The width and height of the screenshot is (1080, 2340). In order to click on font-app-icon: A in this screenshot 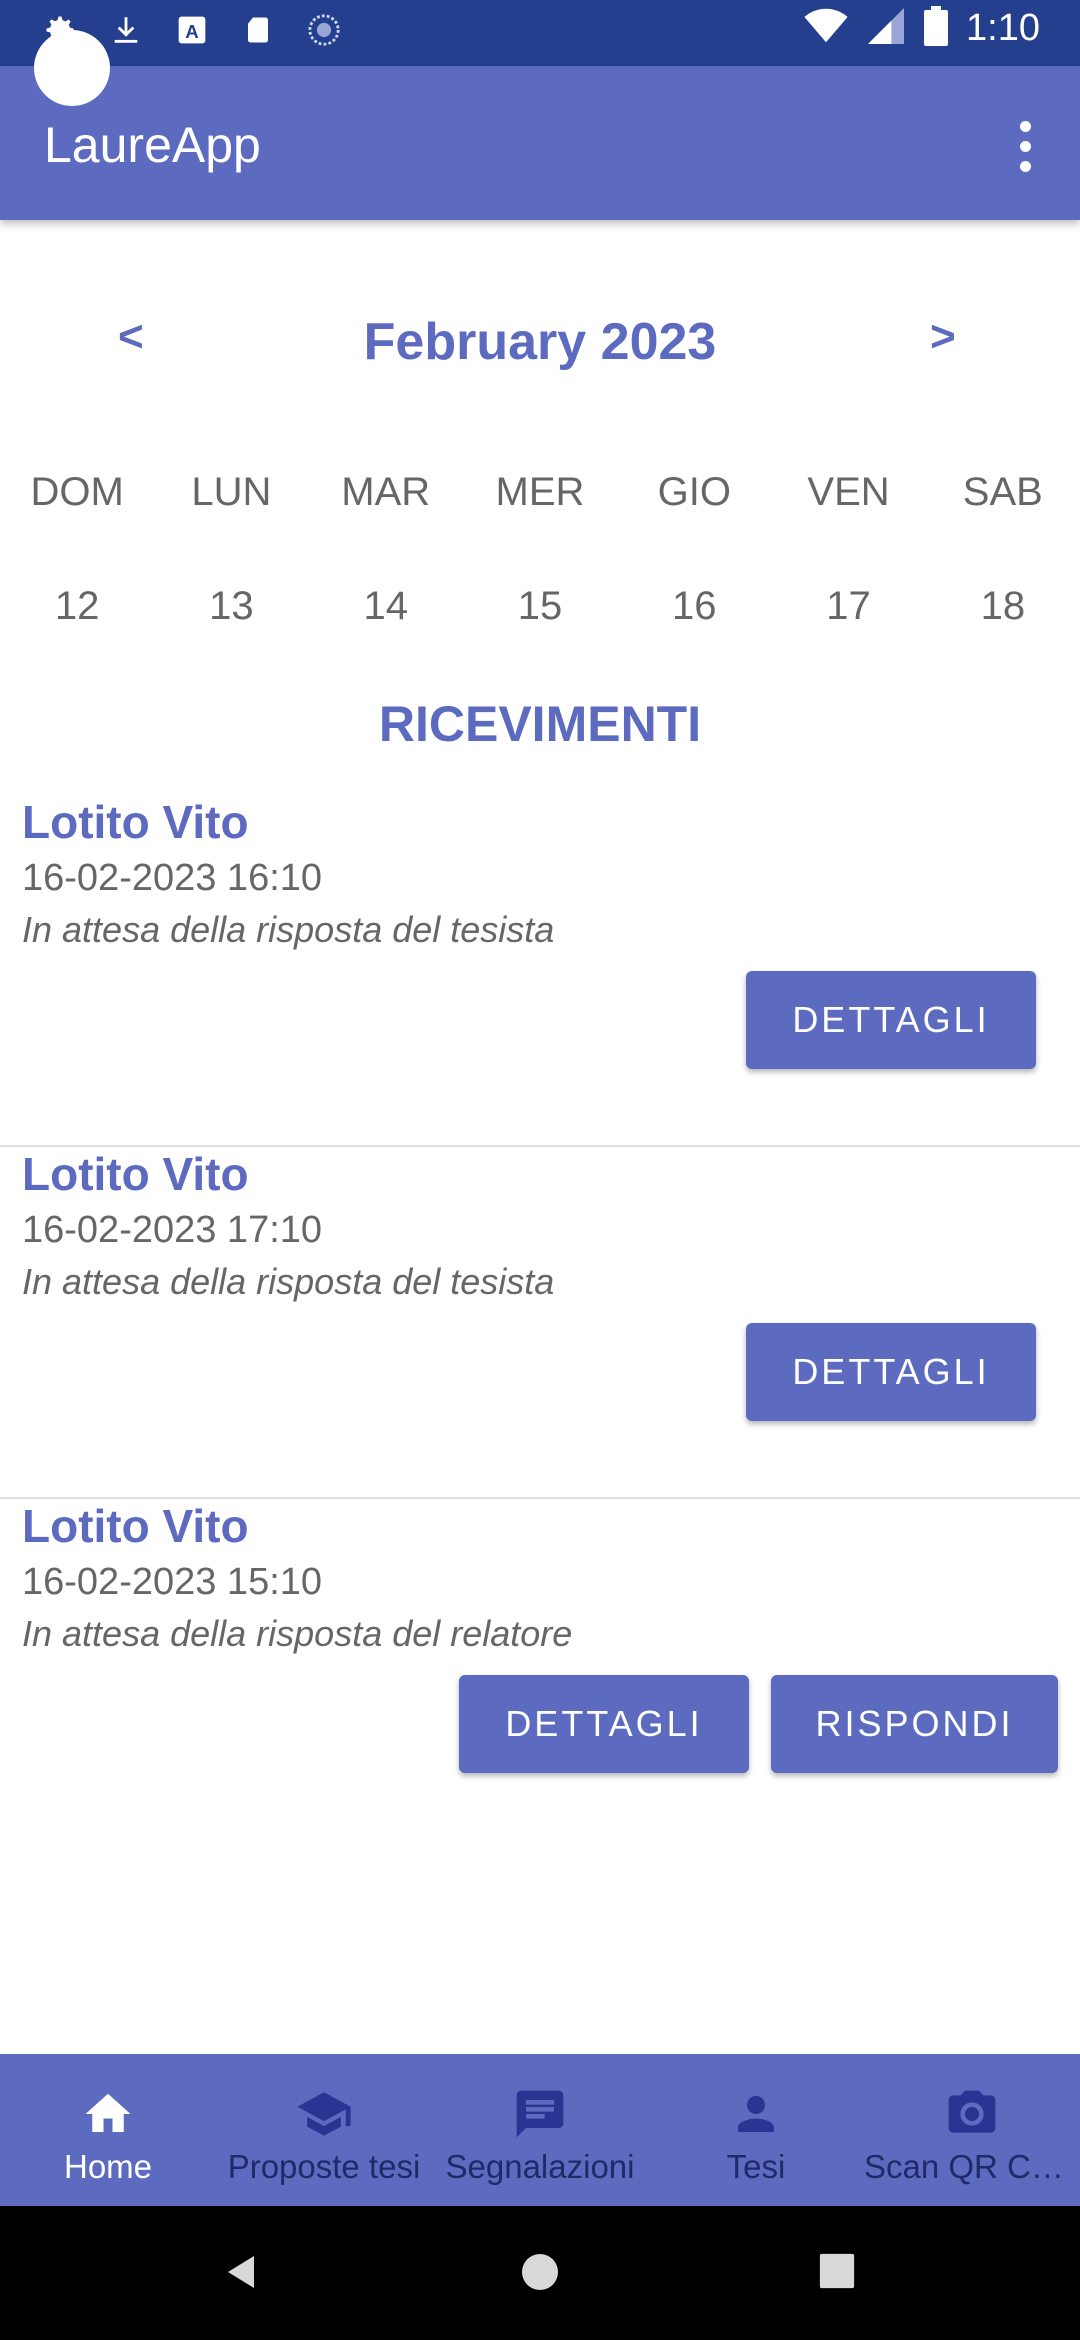, I will do `click(192, 30)`.